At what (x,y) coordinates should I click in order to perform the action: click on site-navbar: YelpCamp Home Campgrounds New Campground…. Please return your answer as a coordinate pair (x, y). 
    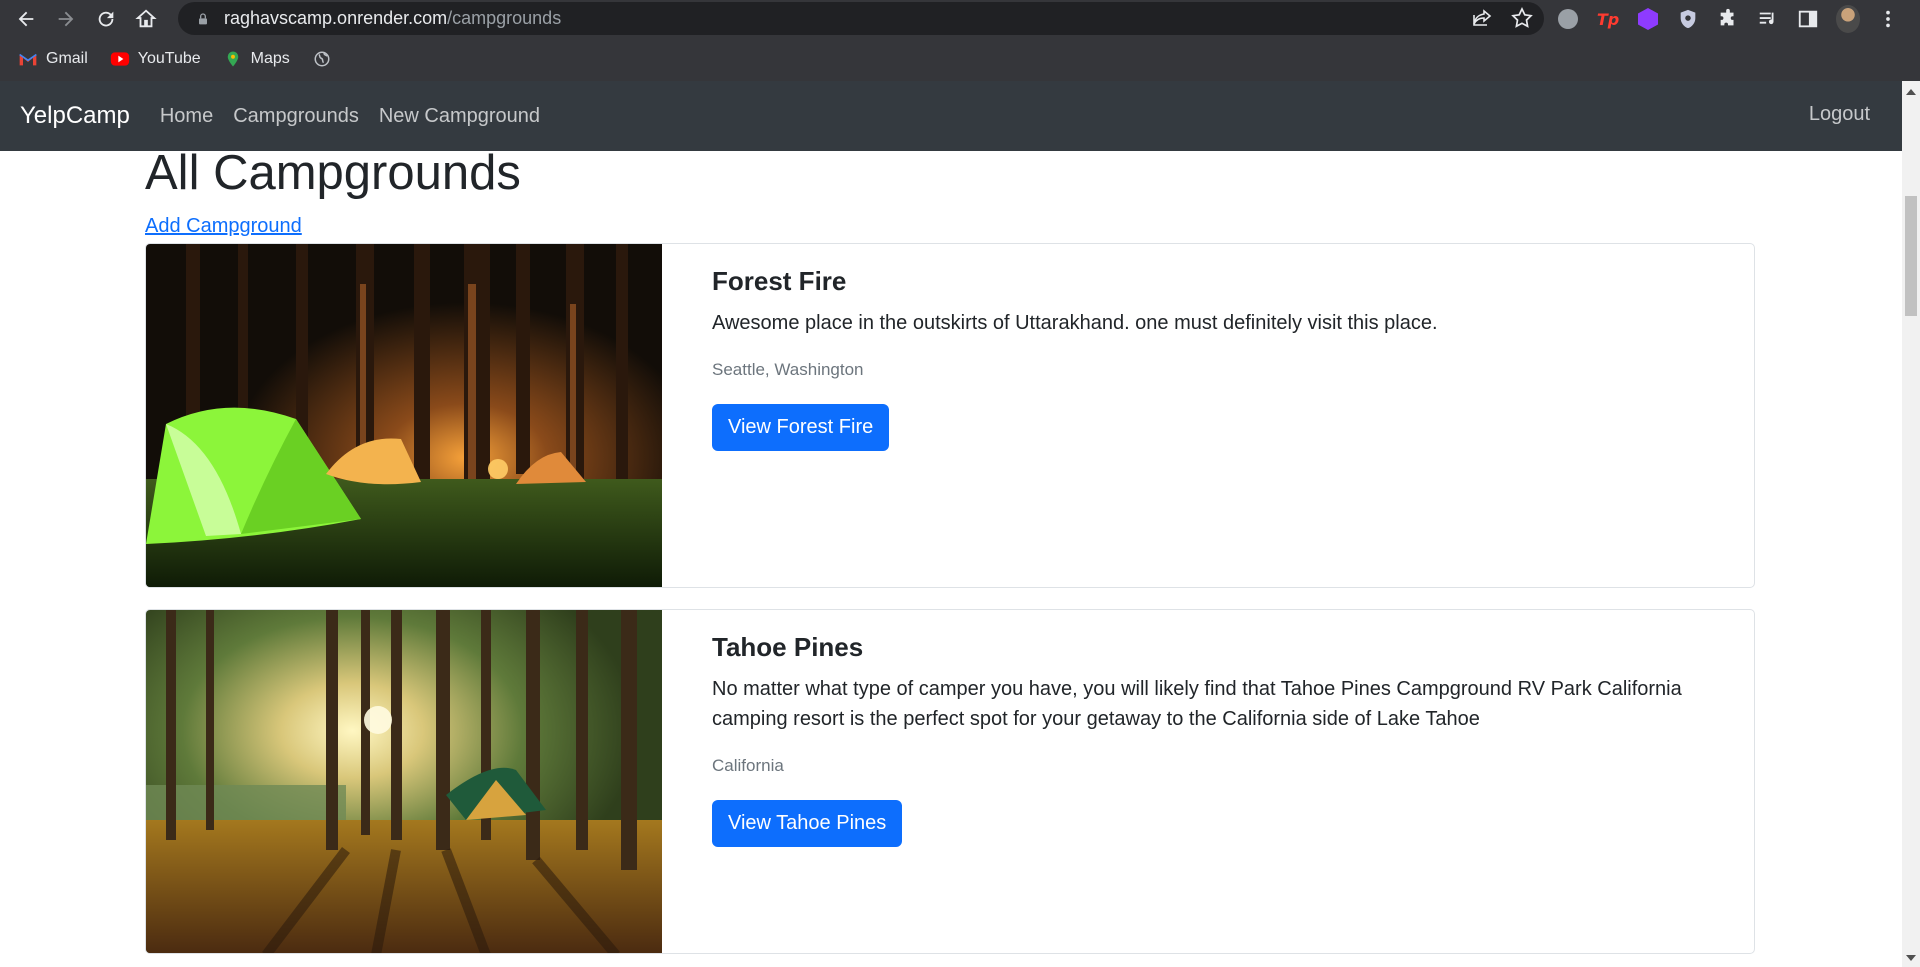
    Looking at the image, I should click on (951, 116).